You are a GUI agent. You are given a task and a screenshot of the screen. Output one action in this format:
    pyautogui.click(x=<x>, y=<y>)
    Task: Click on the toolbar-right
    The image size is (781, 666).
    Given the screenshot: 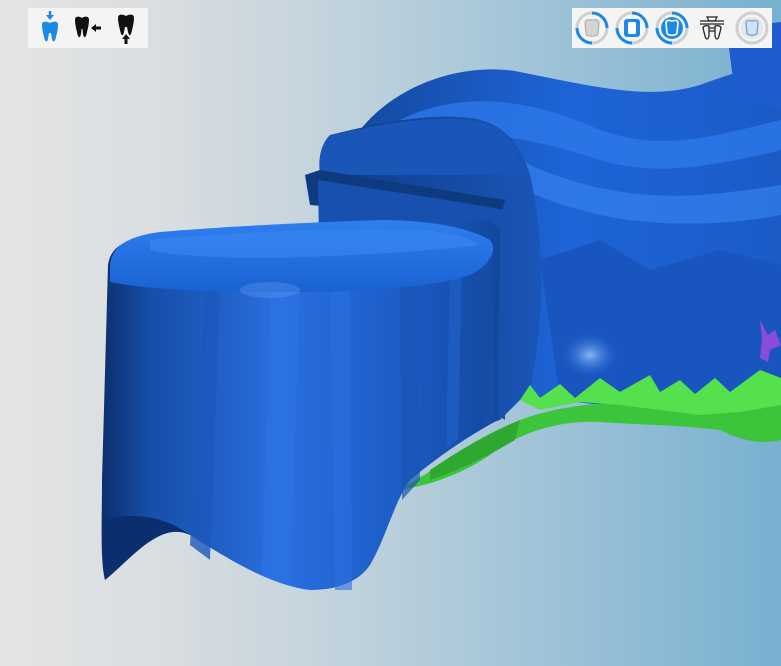 What is the action you would take?
    pyautogui.click(x=672, y=28)
    